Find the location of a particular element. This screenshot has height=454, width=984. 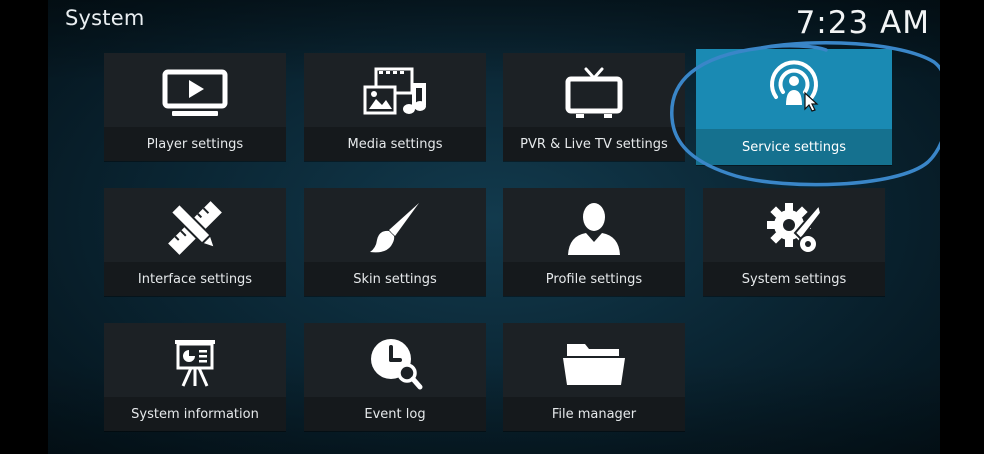

tile-label: Event log is located at coordinates (395, 414).